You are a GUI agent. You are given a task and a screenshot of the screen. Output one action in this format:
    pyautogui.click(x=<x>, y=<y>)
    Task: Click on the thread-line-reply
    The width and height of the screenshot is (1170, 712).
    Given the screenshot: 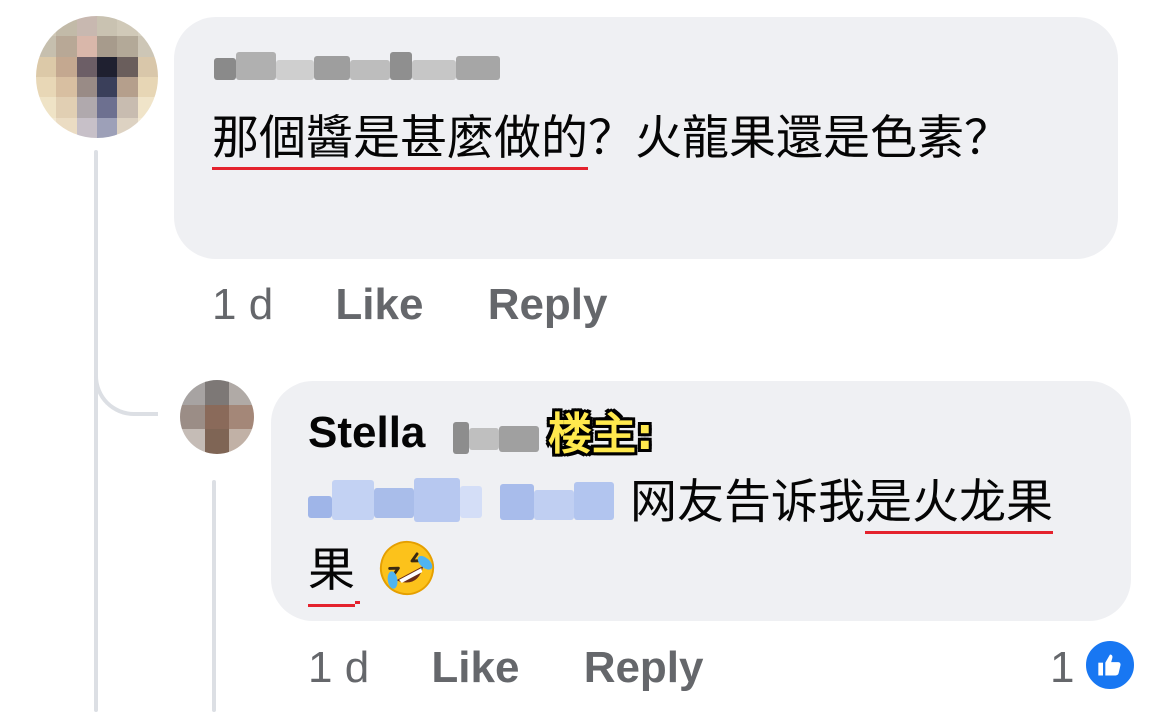 What is the action you would take?
    pyautogui.click(x=214, y=596)
    